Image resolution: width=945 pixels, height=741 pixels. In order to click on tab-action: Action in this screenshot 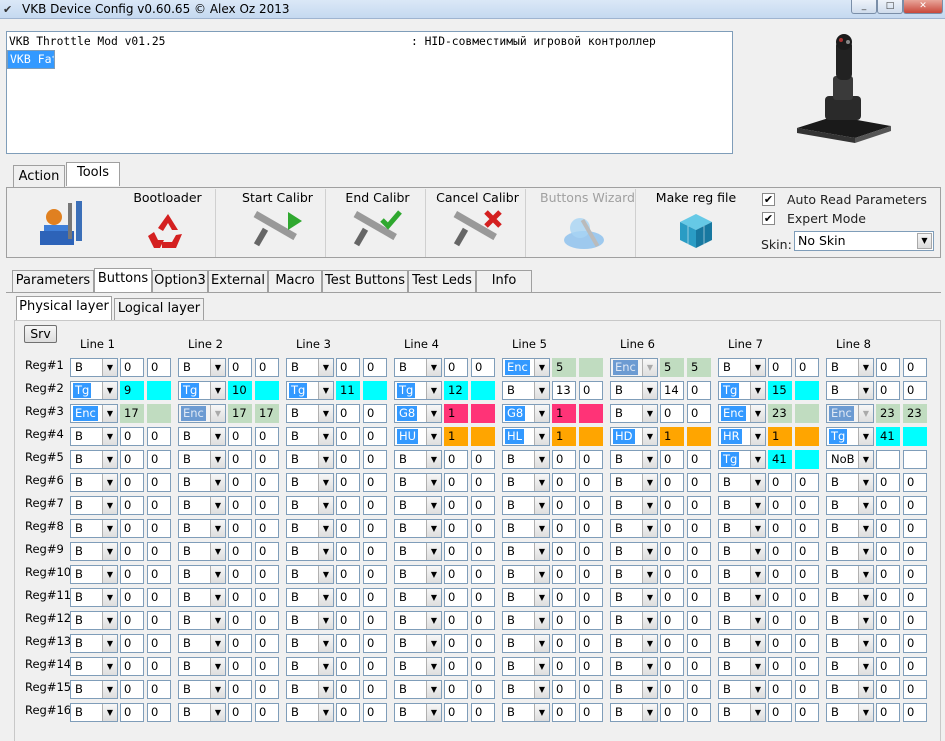, I will do `click(39, 176)`.